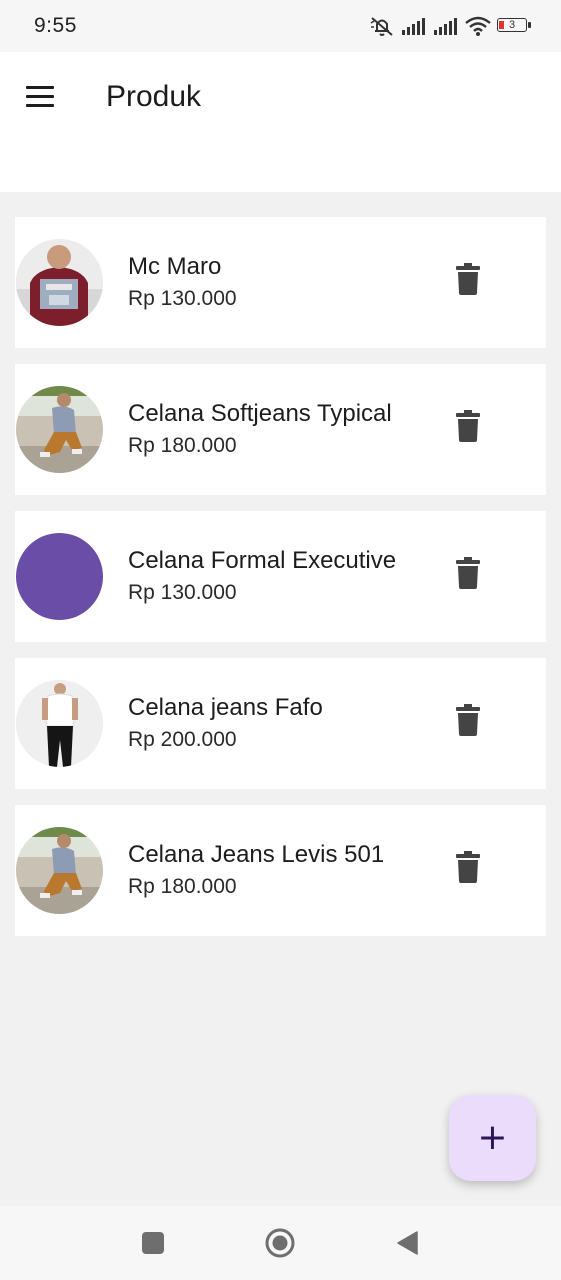 The height and width of the screenshot is (1280, 561). Describe the element at coordinates (41, 98) in the screenshot. I see `hamburger-menu-icon` at that location.